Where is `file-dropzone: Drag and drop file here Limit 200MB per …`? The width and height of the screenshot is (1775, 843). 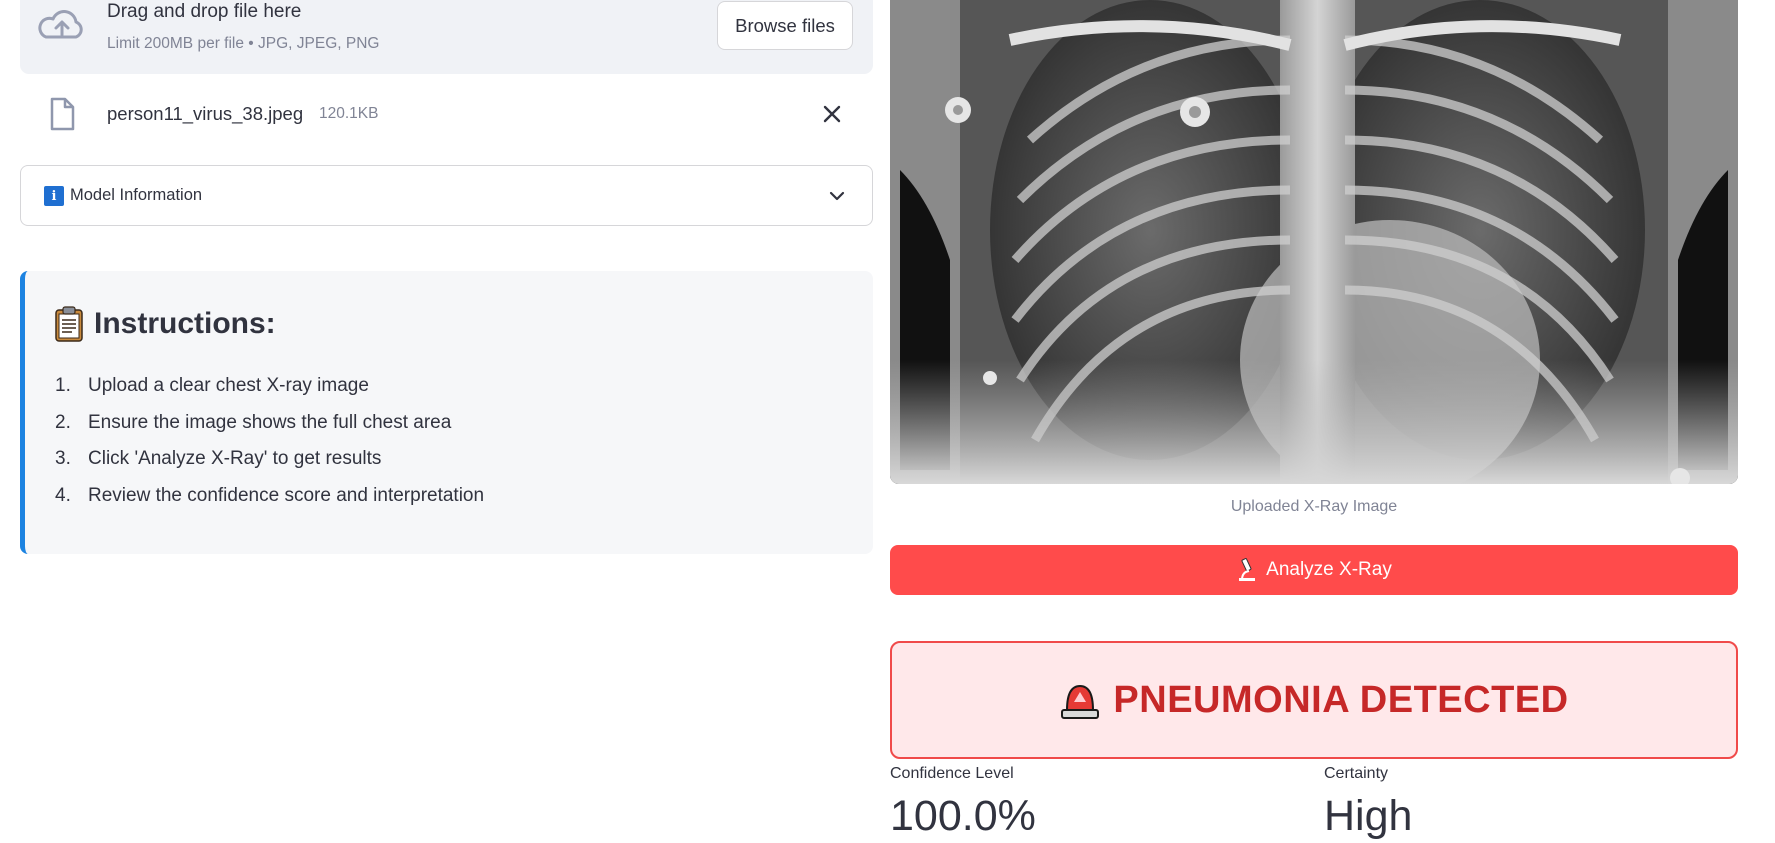 file-dropzone: Drag and drop file here Limit 200MB per … is located at coordinates (446, 37).